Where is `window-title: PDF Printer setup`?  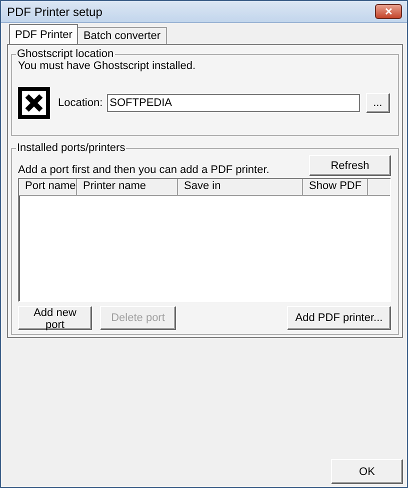
window-title: PDF Printer setup is located at coordinates (54, 11).